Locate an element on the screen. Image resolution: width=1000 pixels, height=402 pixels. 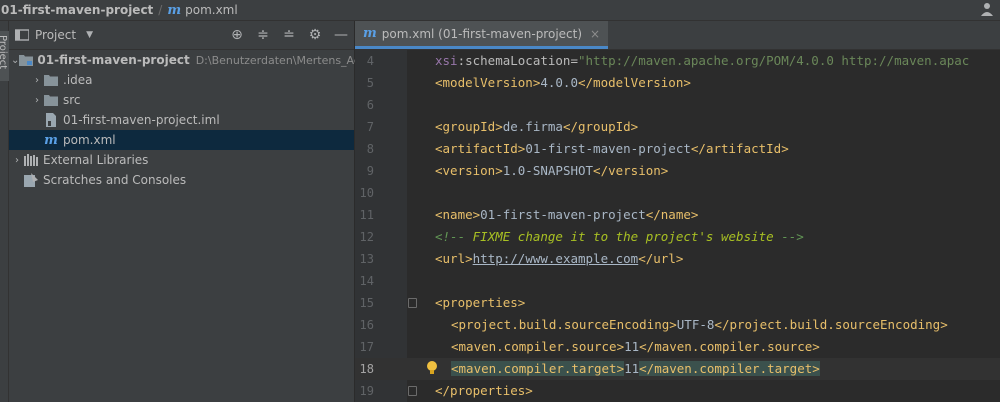
project-tool-tab-label: Project is located at coordinates (4, 52).